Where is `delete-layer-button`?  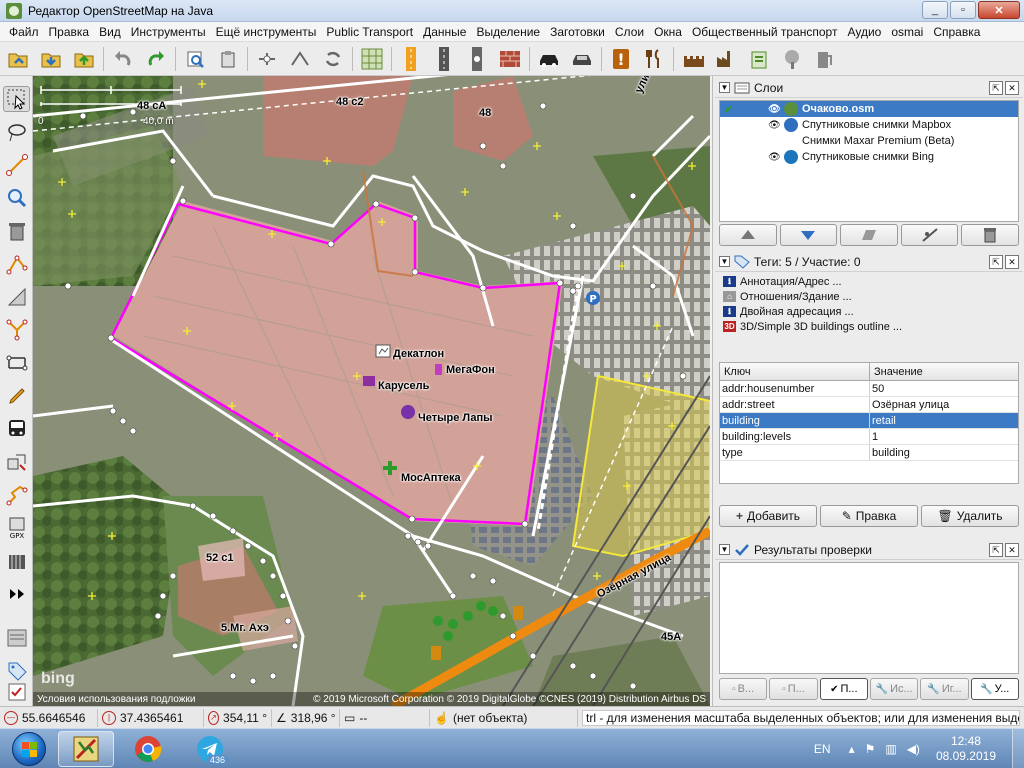 delete-layer-button is located at coordinates (990, 235).